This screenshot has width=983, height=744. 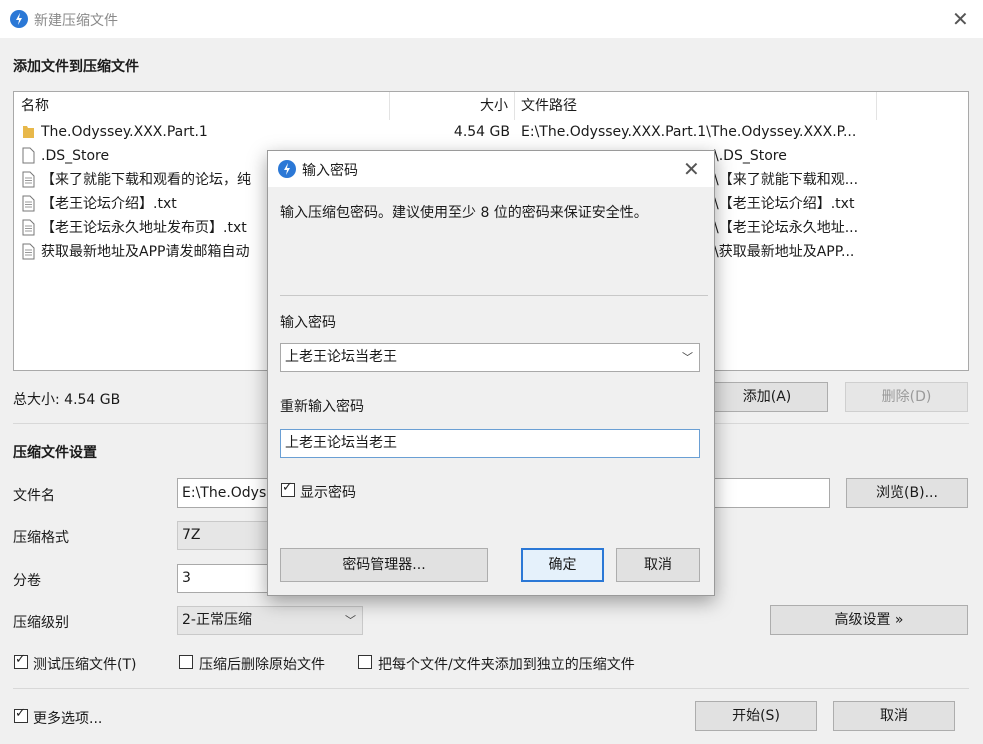 What do you see at coordinates (191, 535) in the screenshot?
I see `format-value: 7Z` at bounding box center [191, 535].